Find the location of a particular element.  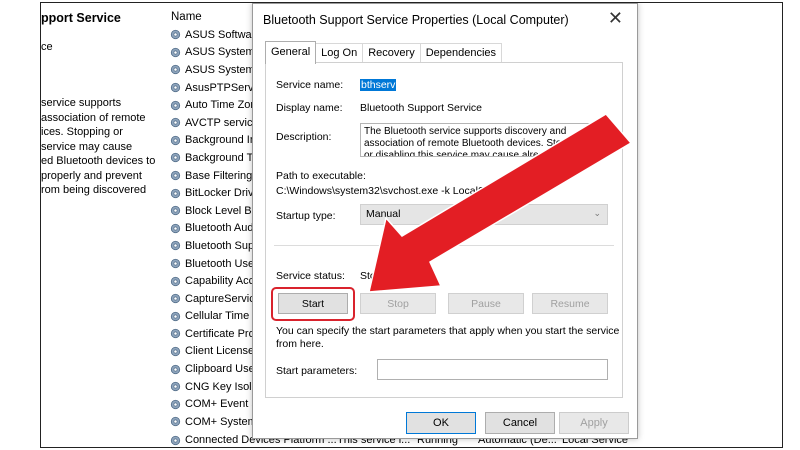

service-name: Capability Acce is located at coordinates (223, 281).